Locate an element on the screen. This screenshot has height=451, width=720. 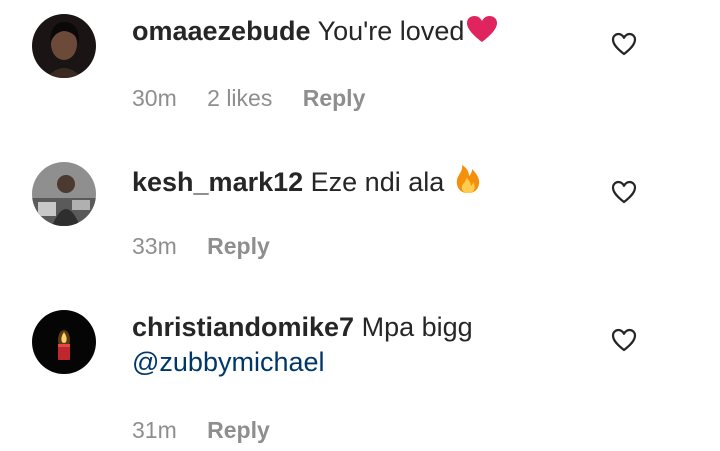
mention-link: @zubbymichael is located at coordinates (228, 362).